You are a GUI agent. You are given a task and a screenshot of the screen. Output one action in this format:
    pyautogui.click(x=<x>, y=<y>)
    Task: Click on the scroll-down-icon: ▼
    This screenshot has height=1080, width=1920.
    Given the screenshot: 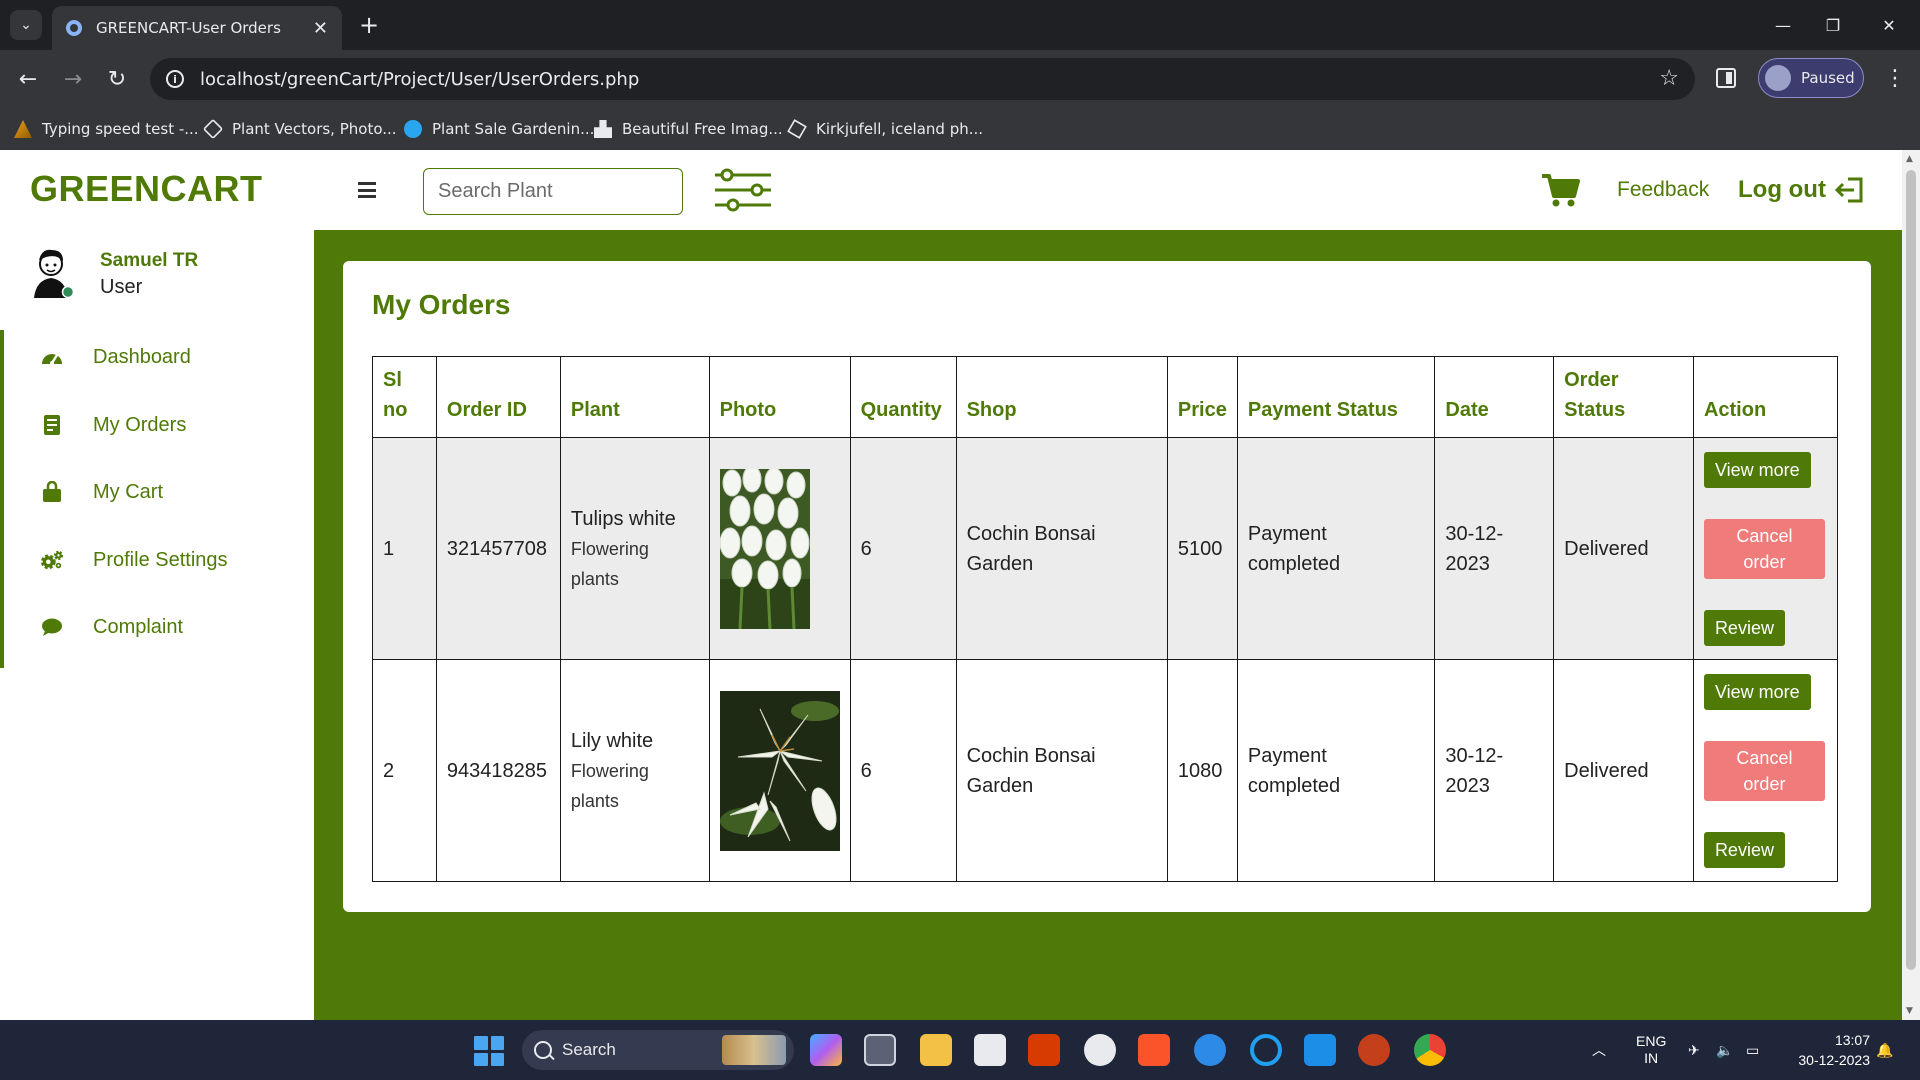 What is the action you would take?
    pyautogui.click(x=1909, y=1011)
    